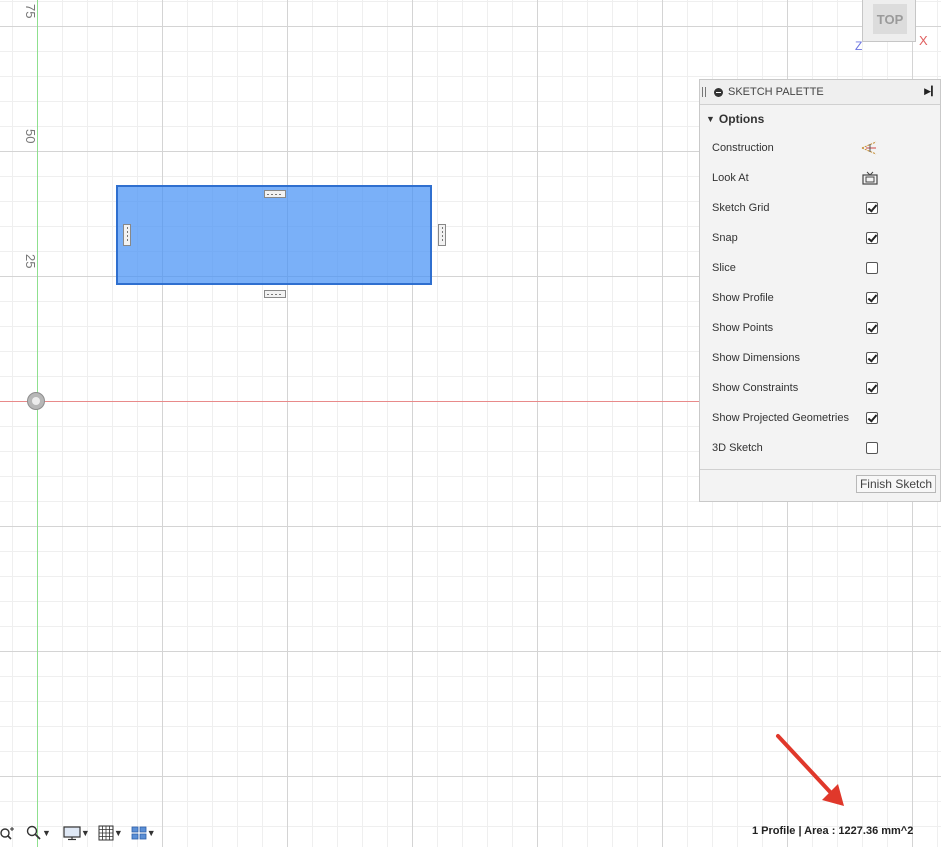 This screenshot has width=941, height=847. What do you see at coordinates (743, 148) in the screenshot?
I see `option-label: Construction` at bounding box center [743, 148].